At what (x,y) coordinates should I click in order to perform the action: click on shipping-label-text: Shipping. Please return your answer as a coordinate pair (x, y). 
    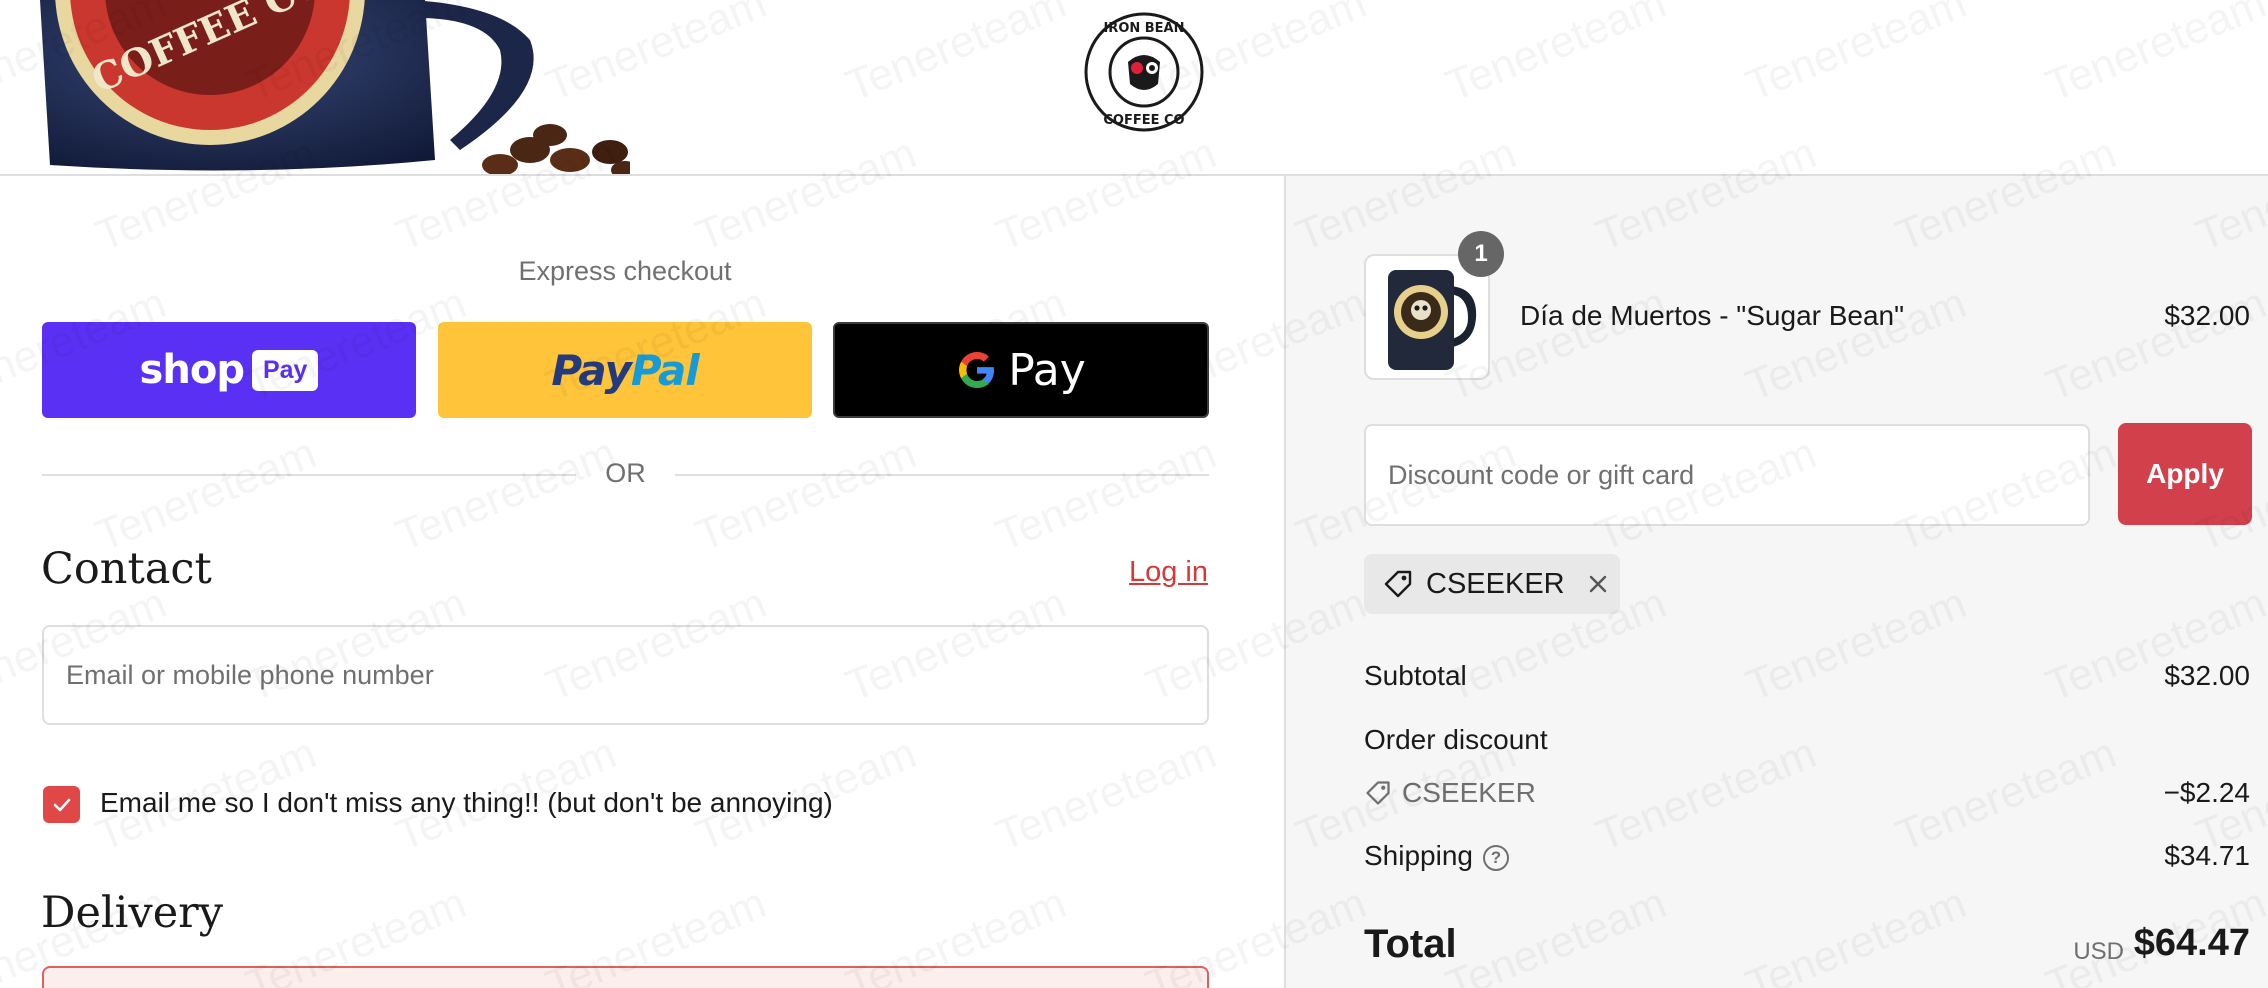
    Looking at the image, I should click on (1418, 855).